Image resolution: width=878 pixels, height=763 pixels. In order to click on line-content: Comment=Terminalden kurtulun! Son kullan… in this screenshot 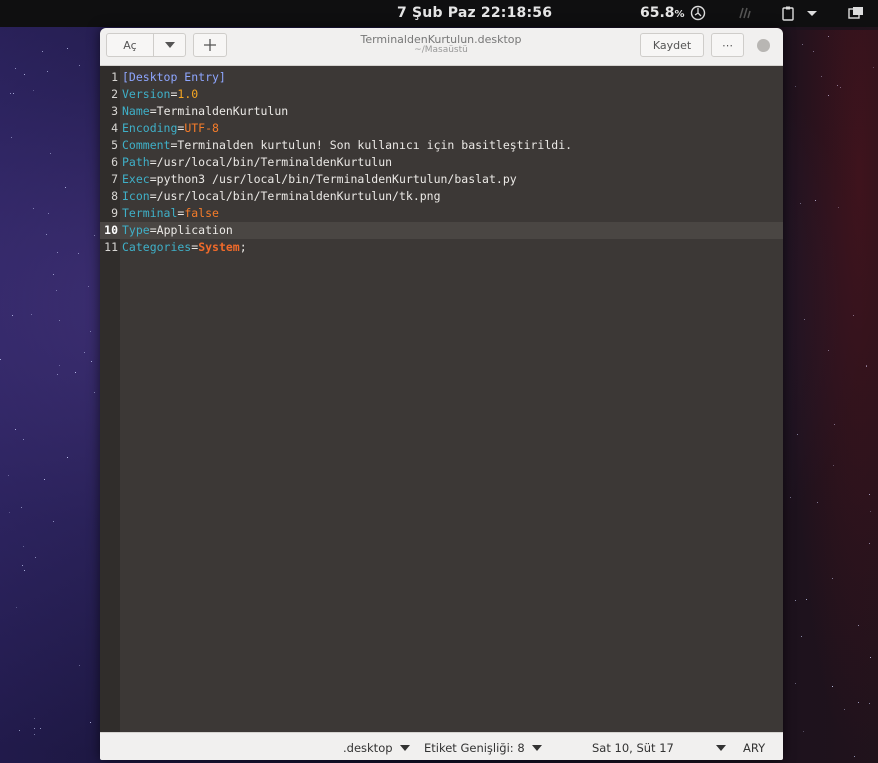, I will do `click(347, 145)`.